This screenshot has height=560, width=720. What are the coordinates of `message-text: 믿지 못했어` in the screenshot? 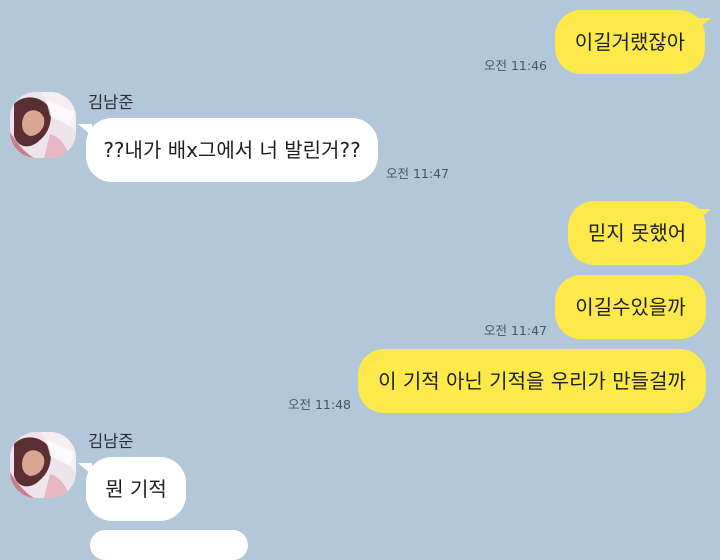 It's located at (637, 233).